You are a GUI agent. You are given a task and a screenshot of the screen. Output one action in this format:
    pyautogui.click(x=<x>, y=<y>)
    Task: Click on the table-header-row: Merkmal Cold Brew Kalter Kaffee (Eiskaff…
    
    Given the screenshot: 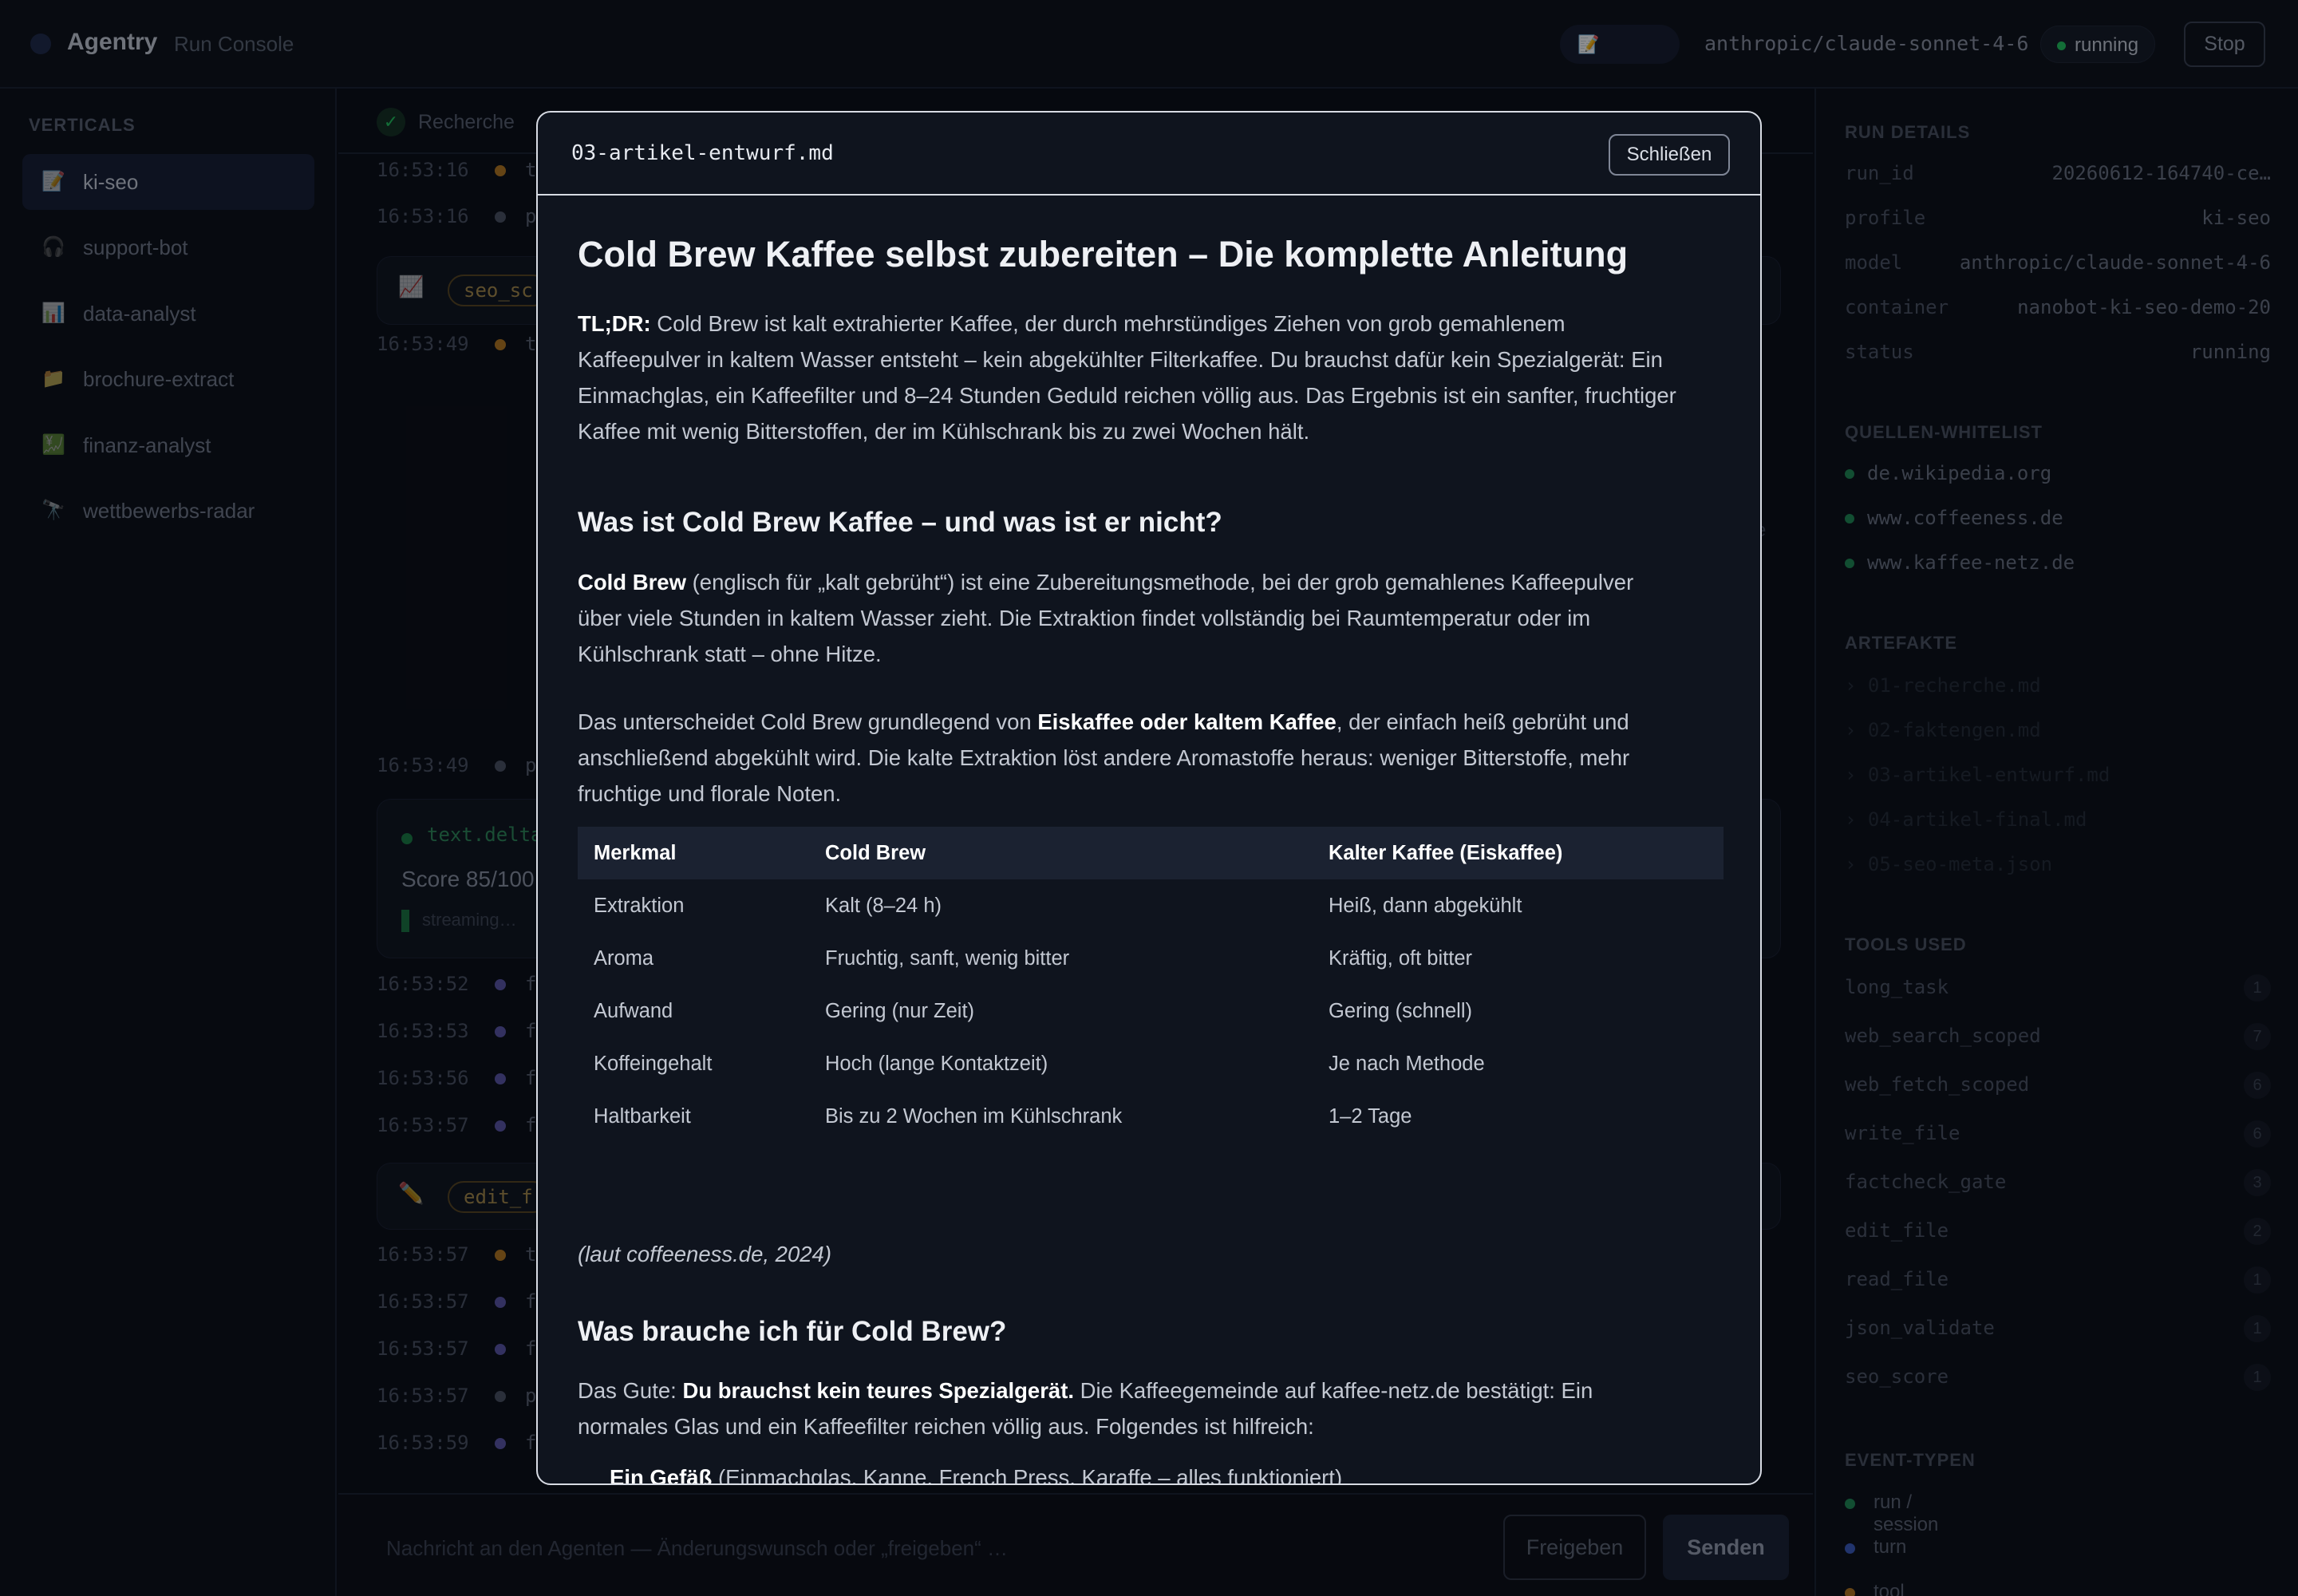 What is the action you would take?
    pyautogui.click(x=1151, y=853)
    